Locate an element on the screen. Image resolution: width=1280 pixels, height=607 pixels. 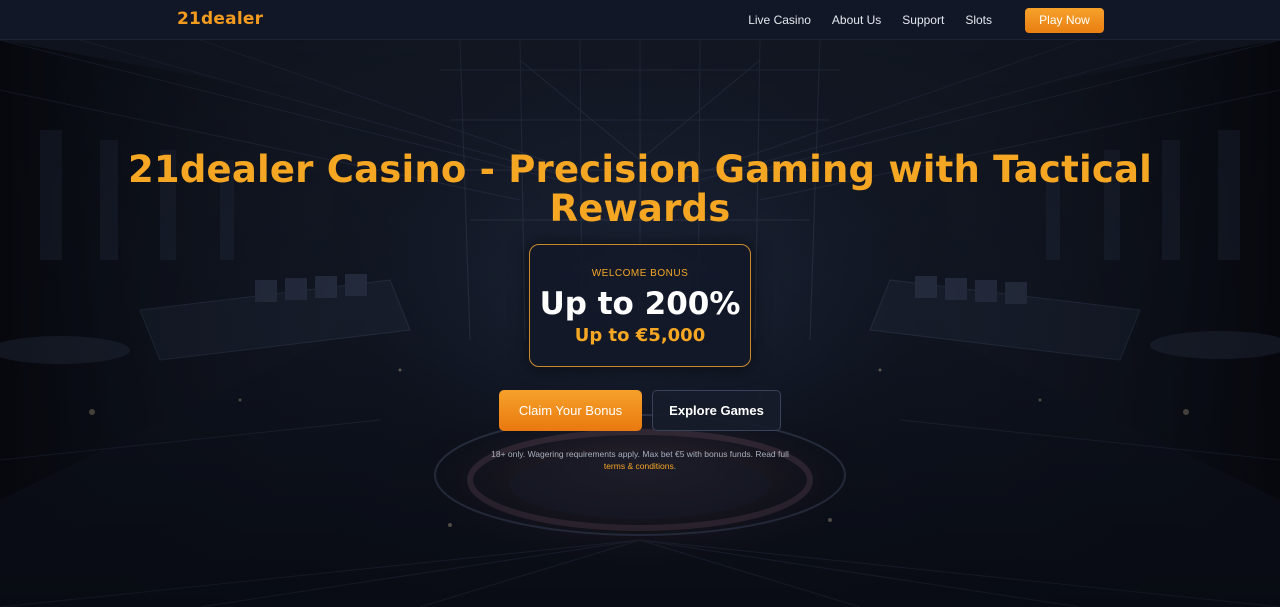
welcome-bonus-card: WELCOME BONUS Up to 200% Up to €5,000 is located at coordinates (640, 305).